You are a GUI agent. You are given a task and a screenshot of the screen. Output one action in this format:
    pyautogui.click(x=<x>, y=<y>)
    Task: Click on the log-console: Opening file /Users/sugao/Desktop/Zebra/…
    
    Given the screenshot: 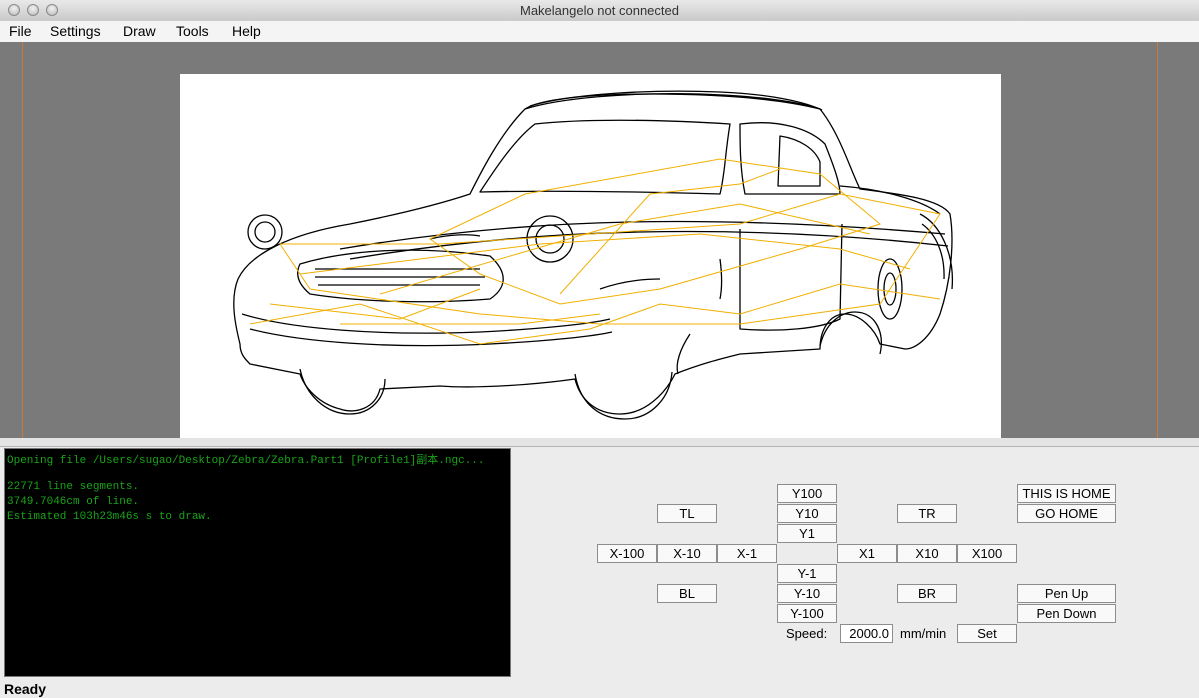 What is the action you would take?
    pyautogui.click(x=257, y=562)
    